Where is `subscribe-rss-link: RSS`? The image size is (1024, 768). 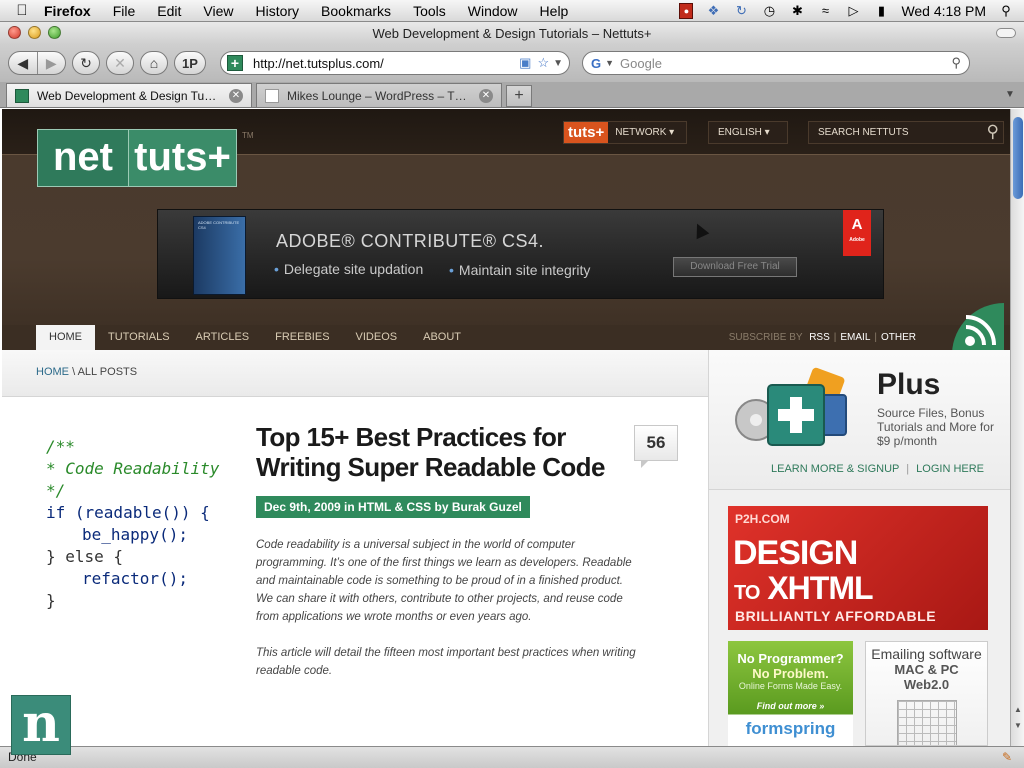 subscribe-rss-link: RSS is located at coordinates (819, 337).